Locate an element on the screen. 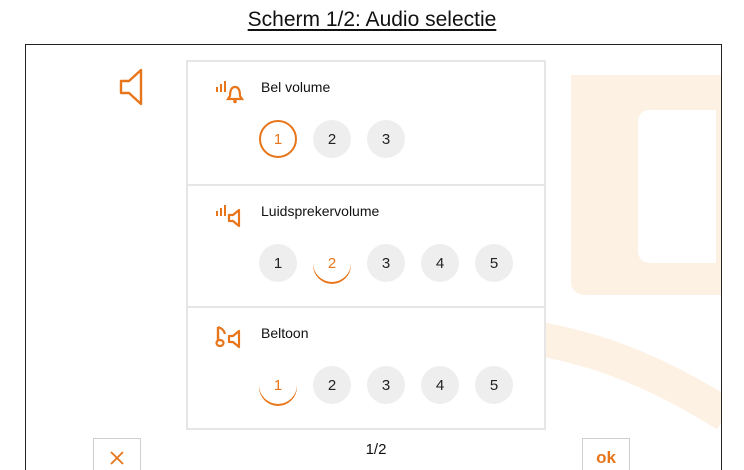 This screenshot has width=744, height=470. bell-volume-options: 1 2 3 is located at coordinates (332, 139).